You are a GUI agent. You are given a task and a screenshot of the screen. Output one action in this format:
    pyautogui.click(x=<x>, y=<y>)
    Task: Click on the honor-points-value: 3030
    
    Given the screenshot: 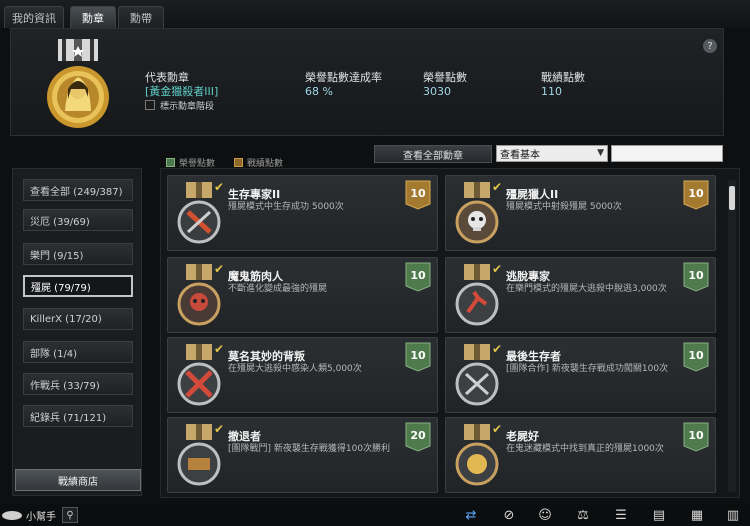 What is the action you would take?
    pyautogui.click(x=437, y=91)
    